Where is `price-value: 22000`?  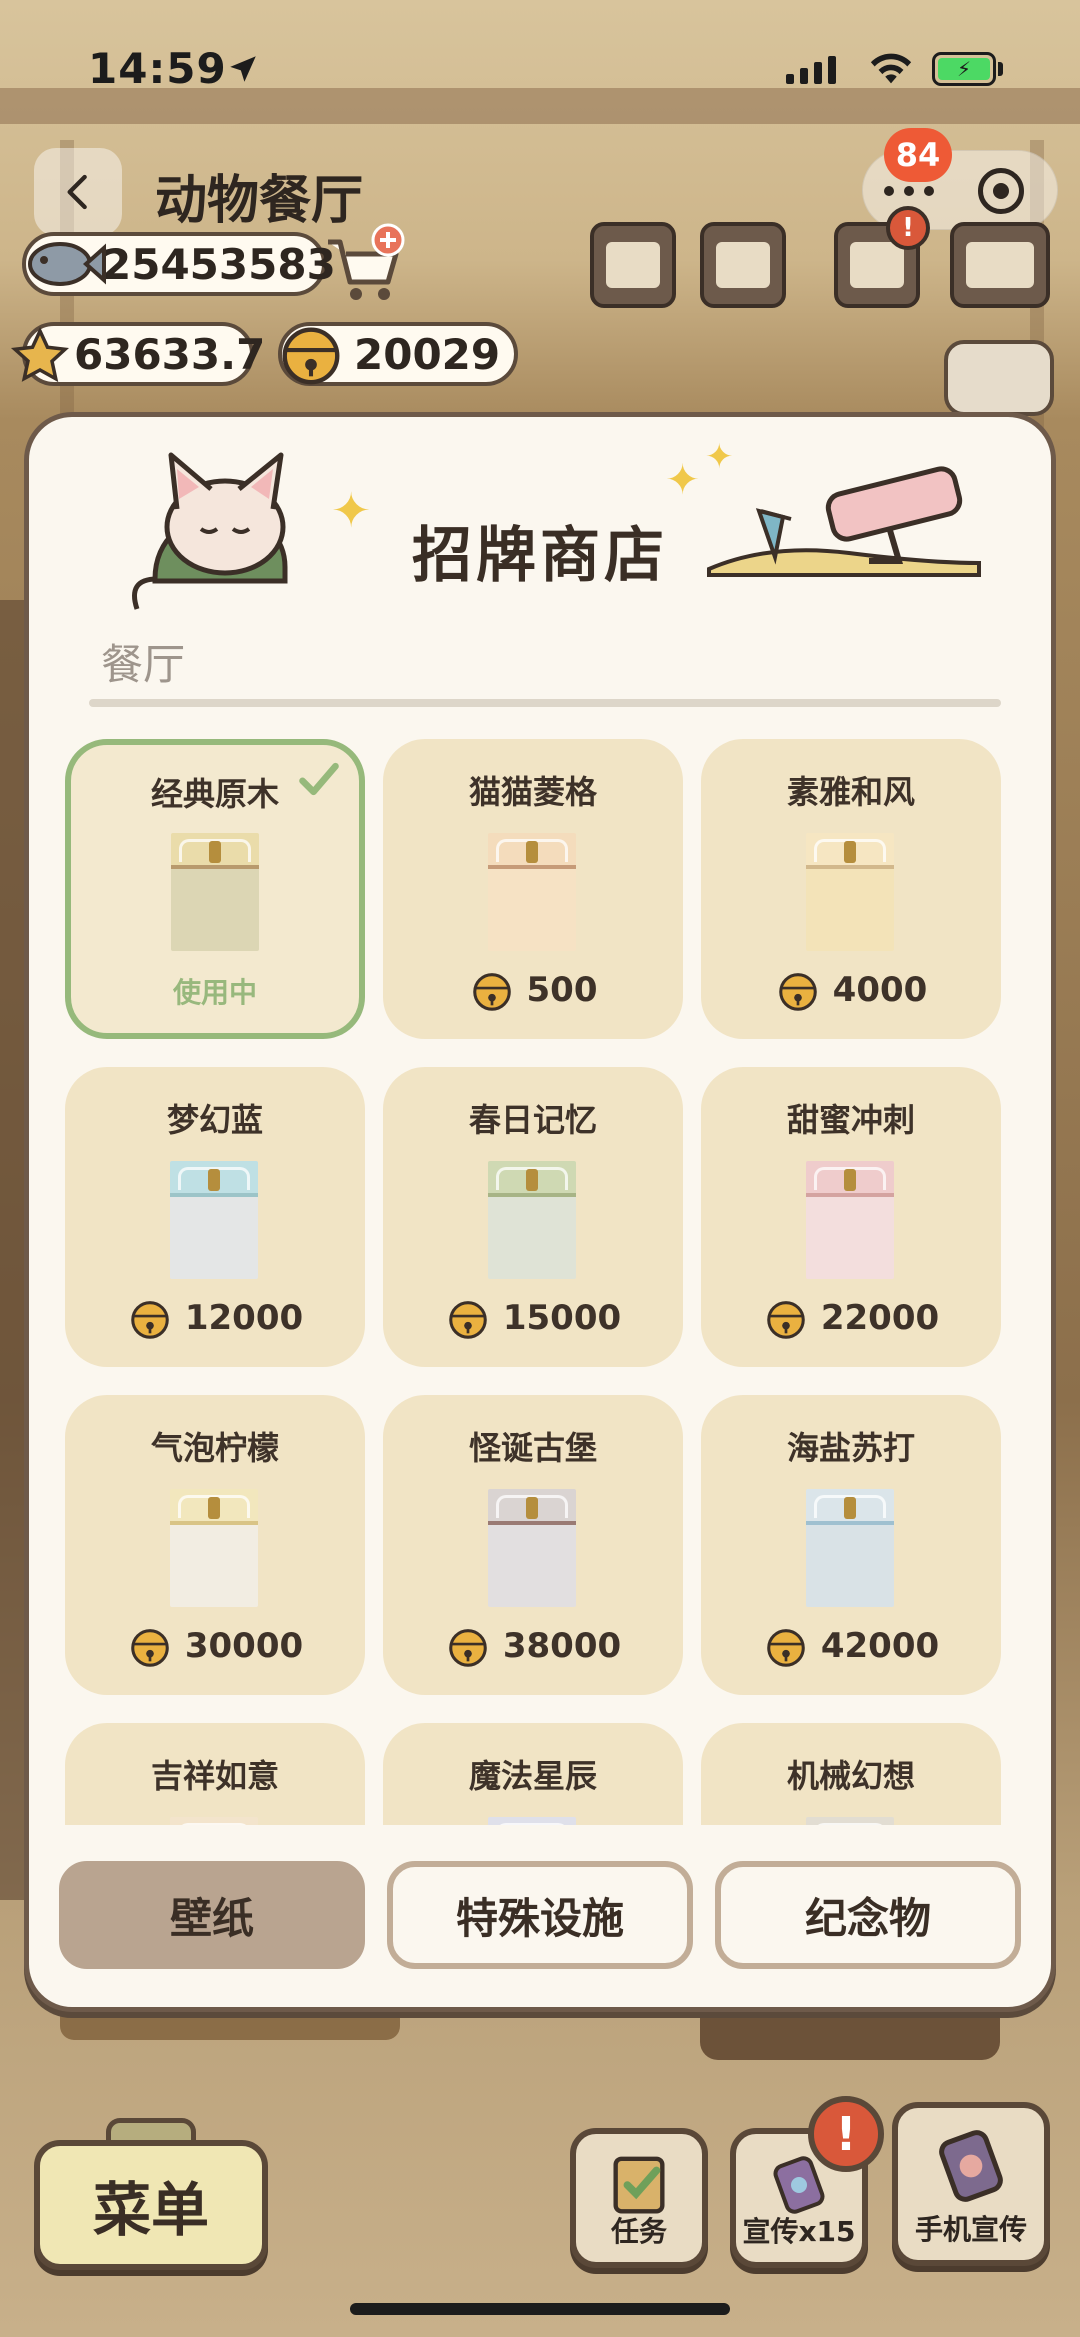 price-value: 22000 is located at coordinates (880, 1318).